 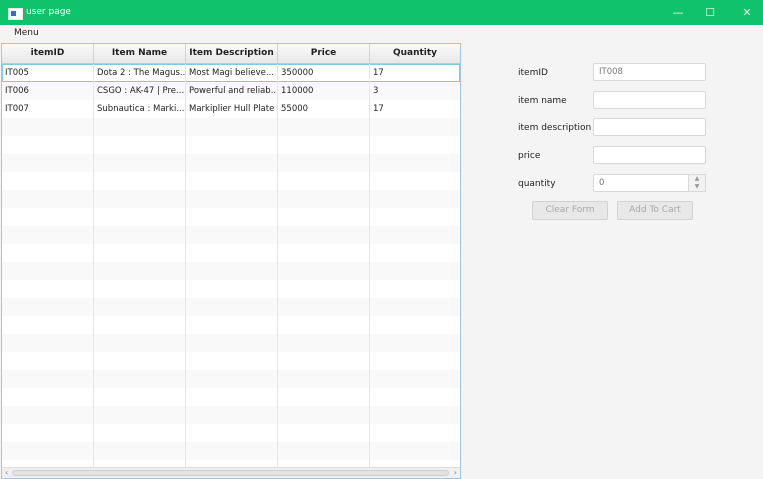 I want to click on item-name-field, so click(x=649, y=100).